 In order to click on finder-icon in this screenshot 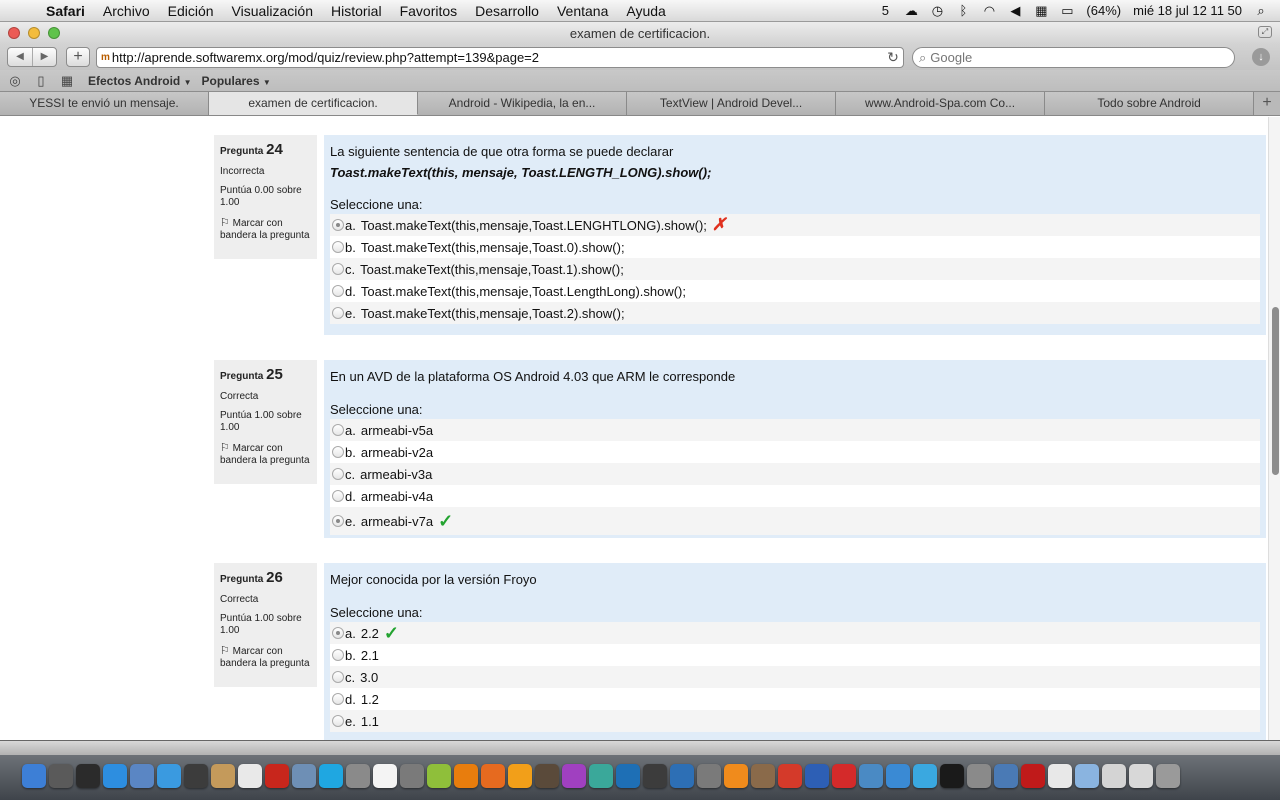, I will do `click(34, 776)`.